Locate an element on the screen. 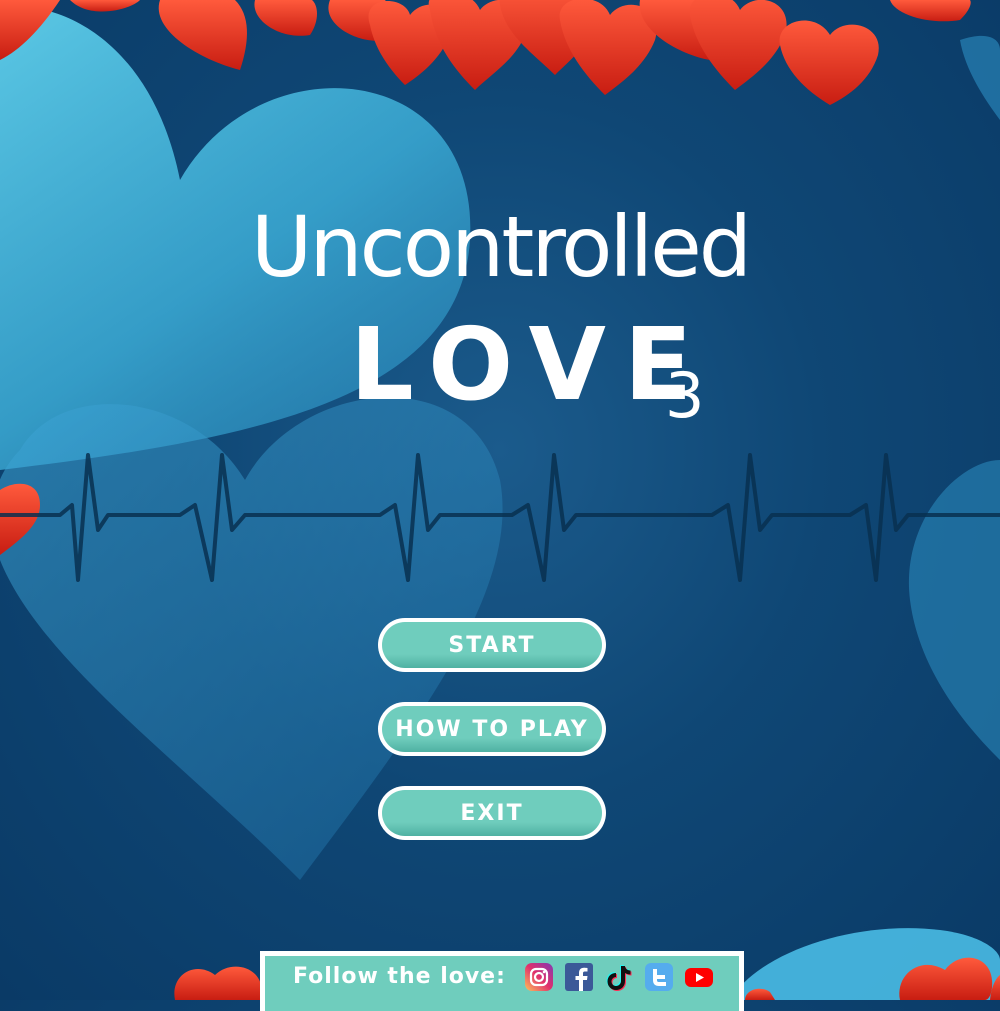 This screenshot has width=1000, height=1011. start-button-label: START is located at coordinates (492, 645).